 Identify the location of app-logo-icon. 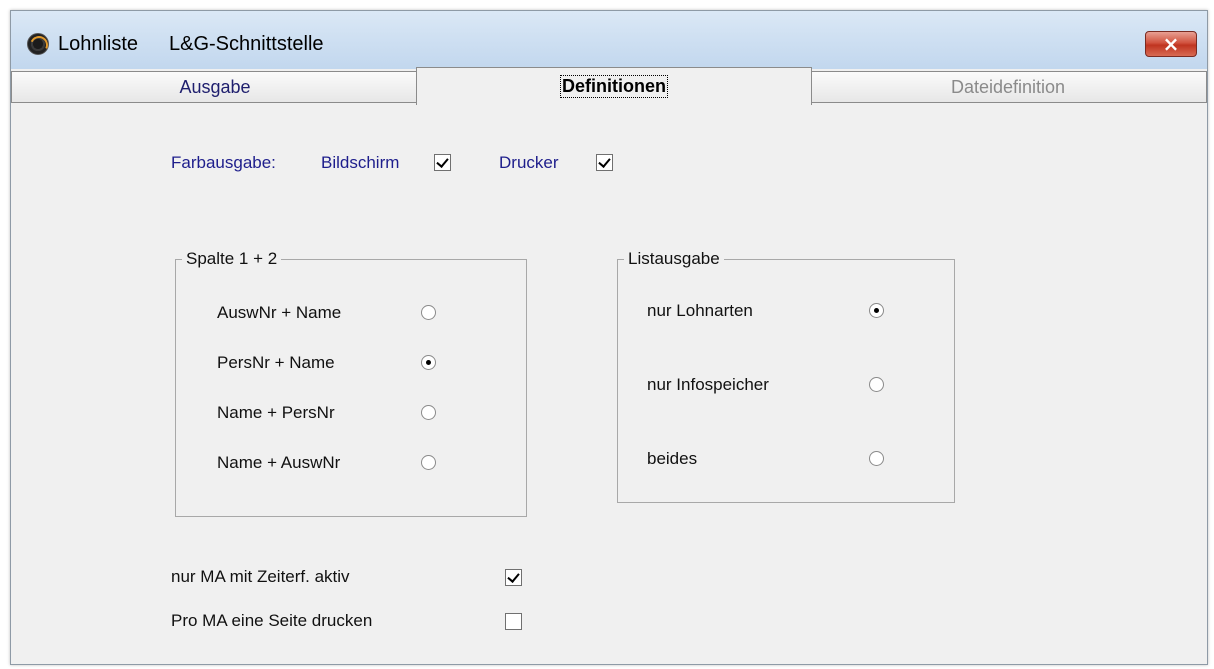
(38, 44).